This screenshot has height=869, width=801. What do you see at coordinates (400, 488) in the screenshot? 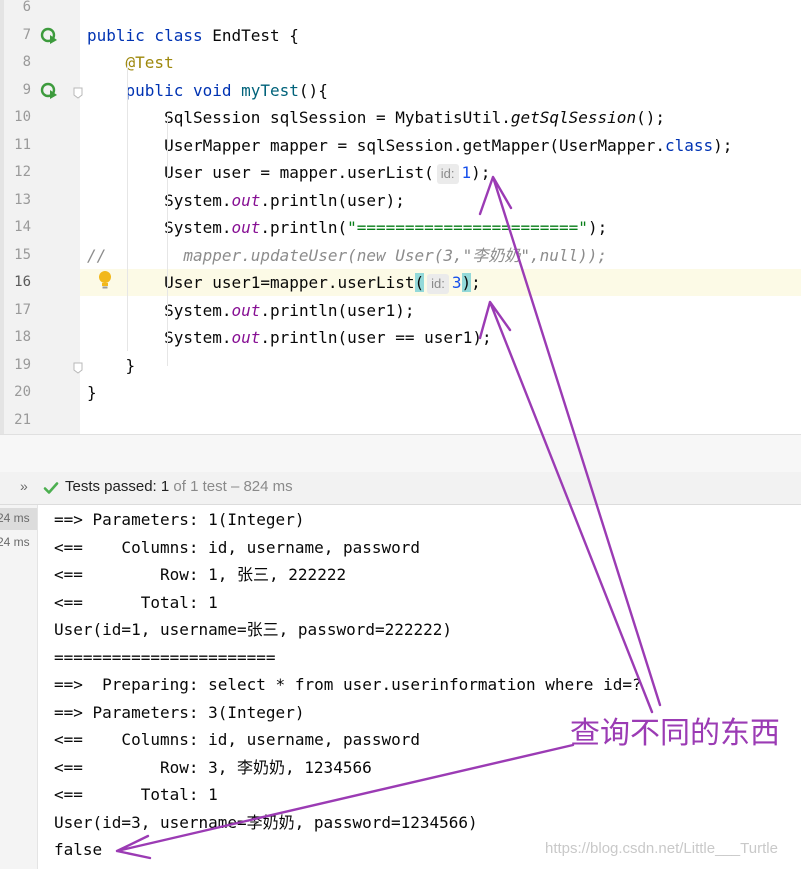
I see `test-status-bar: » Tests passed: 1 of 1 test – 824 ms` at bounding box center [400, 488].